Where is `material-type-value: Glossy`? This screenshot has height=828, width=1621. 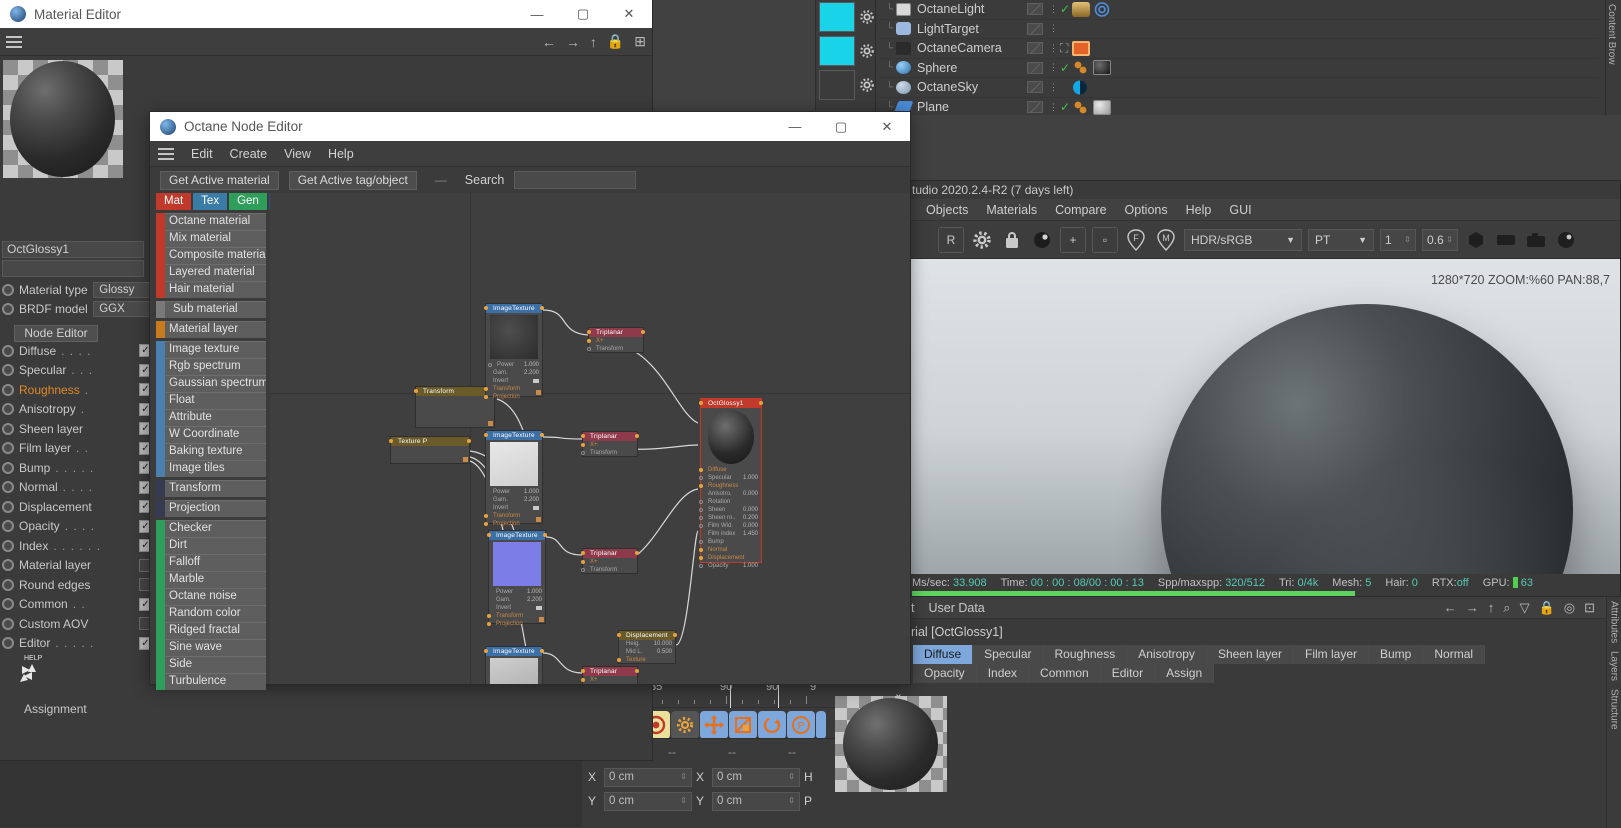 material-type-value: Glossy is located at coordinates (122, 289).